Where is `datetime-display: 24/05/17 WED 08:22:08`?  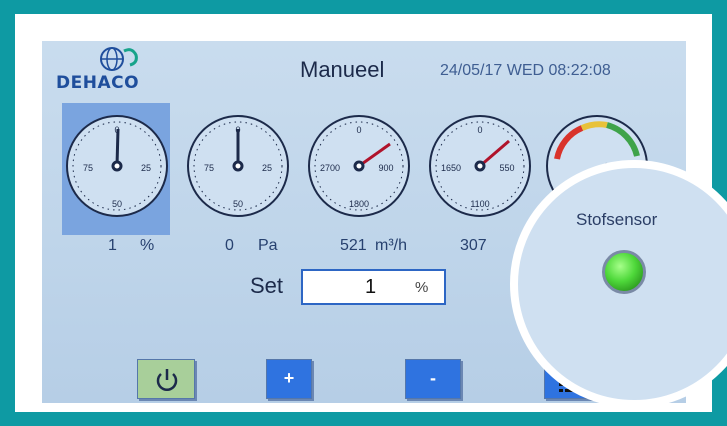
datetime-display: 24/05/17 WED 08:22:08 is located at coordinates (525, 70).